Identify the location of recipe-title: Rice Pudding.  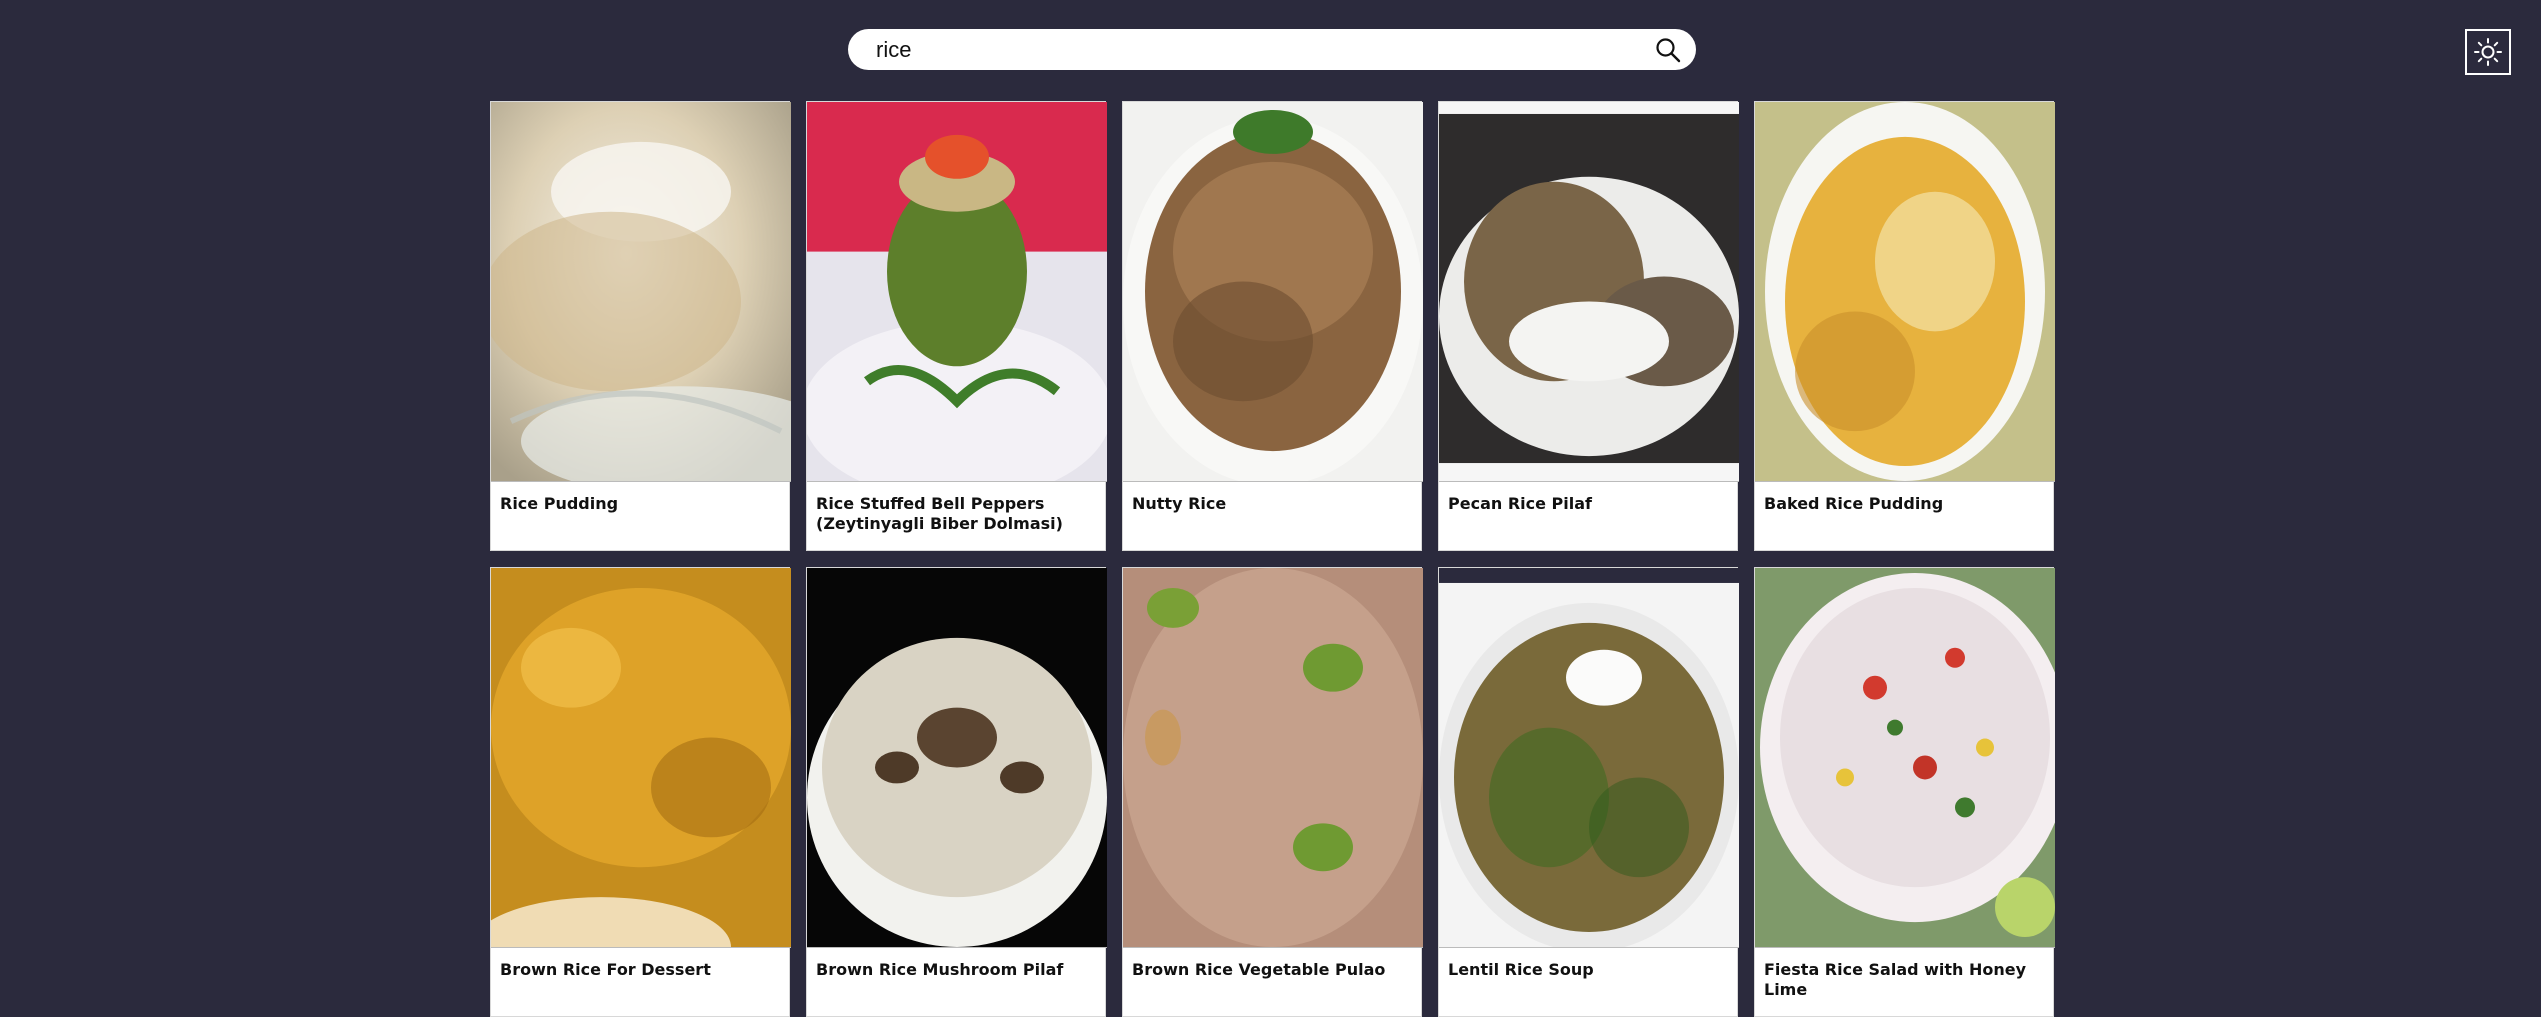
(559, 503).